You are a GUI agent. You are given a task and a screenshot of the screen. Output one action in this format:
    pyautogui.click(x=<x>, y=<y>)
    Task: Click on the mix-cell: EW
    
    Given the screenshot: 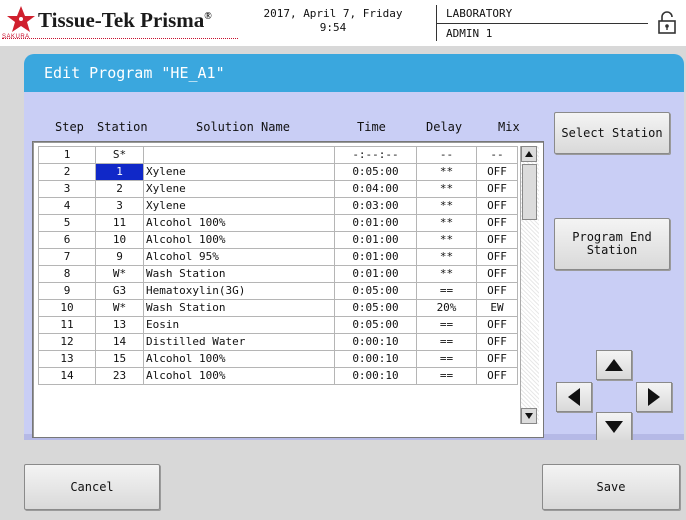 What is the action you would take?
    pyautogui.click(x=497, y=308)
    